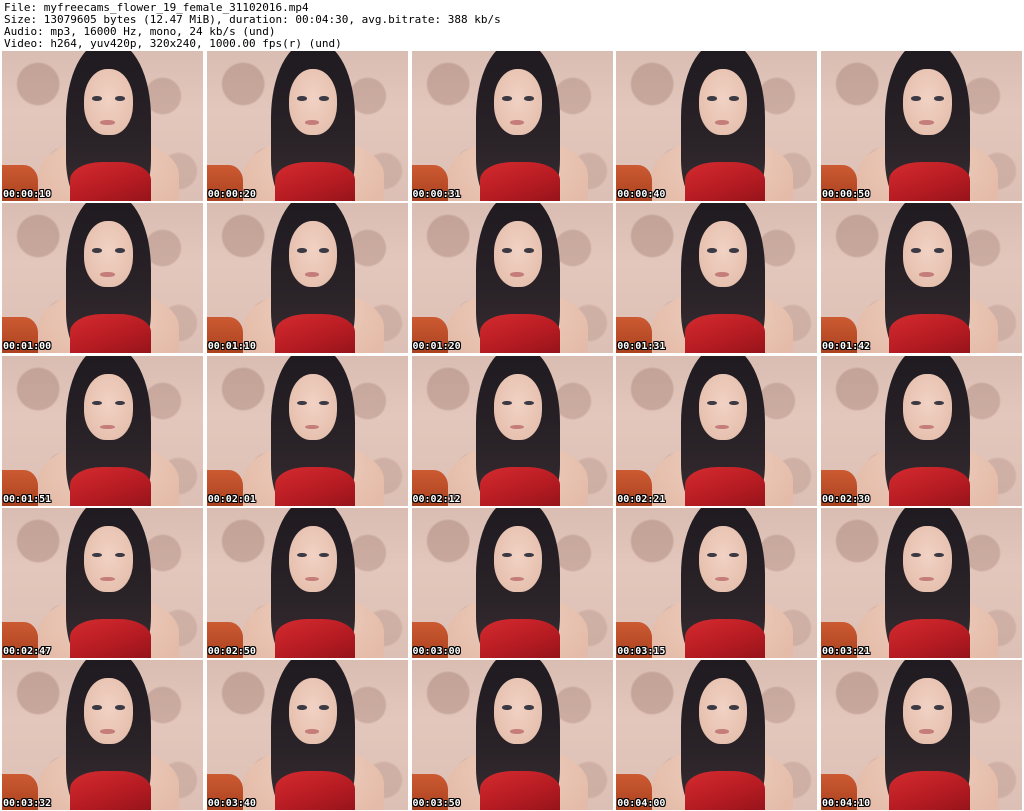 This screenshot has width=1024, height=811. What do you see at coordinates (641, 803) in the screenshot?
I see `frame-timestamp: 00:04:00` at bounding box center [641, 803].